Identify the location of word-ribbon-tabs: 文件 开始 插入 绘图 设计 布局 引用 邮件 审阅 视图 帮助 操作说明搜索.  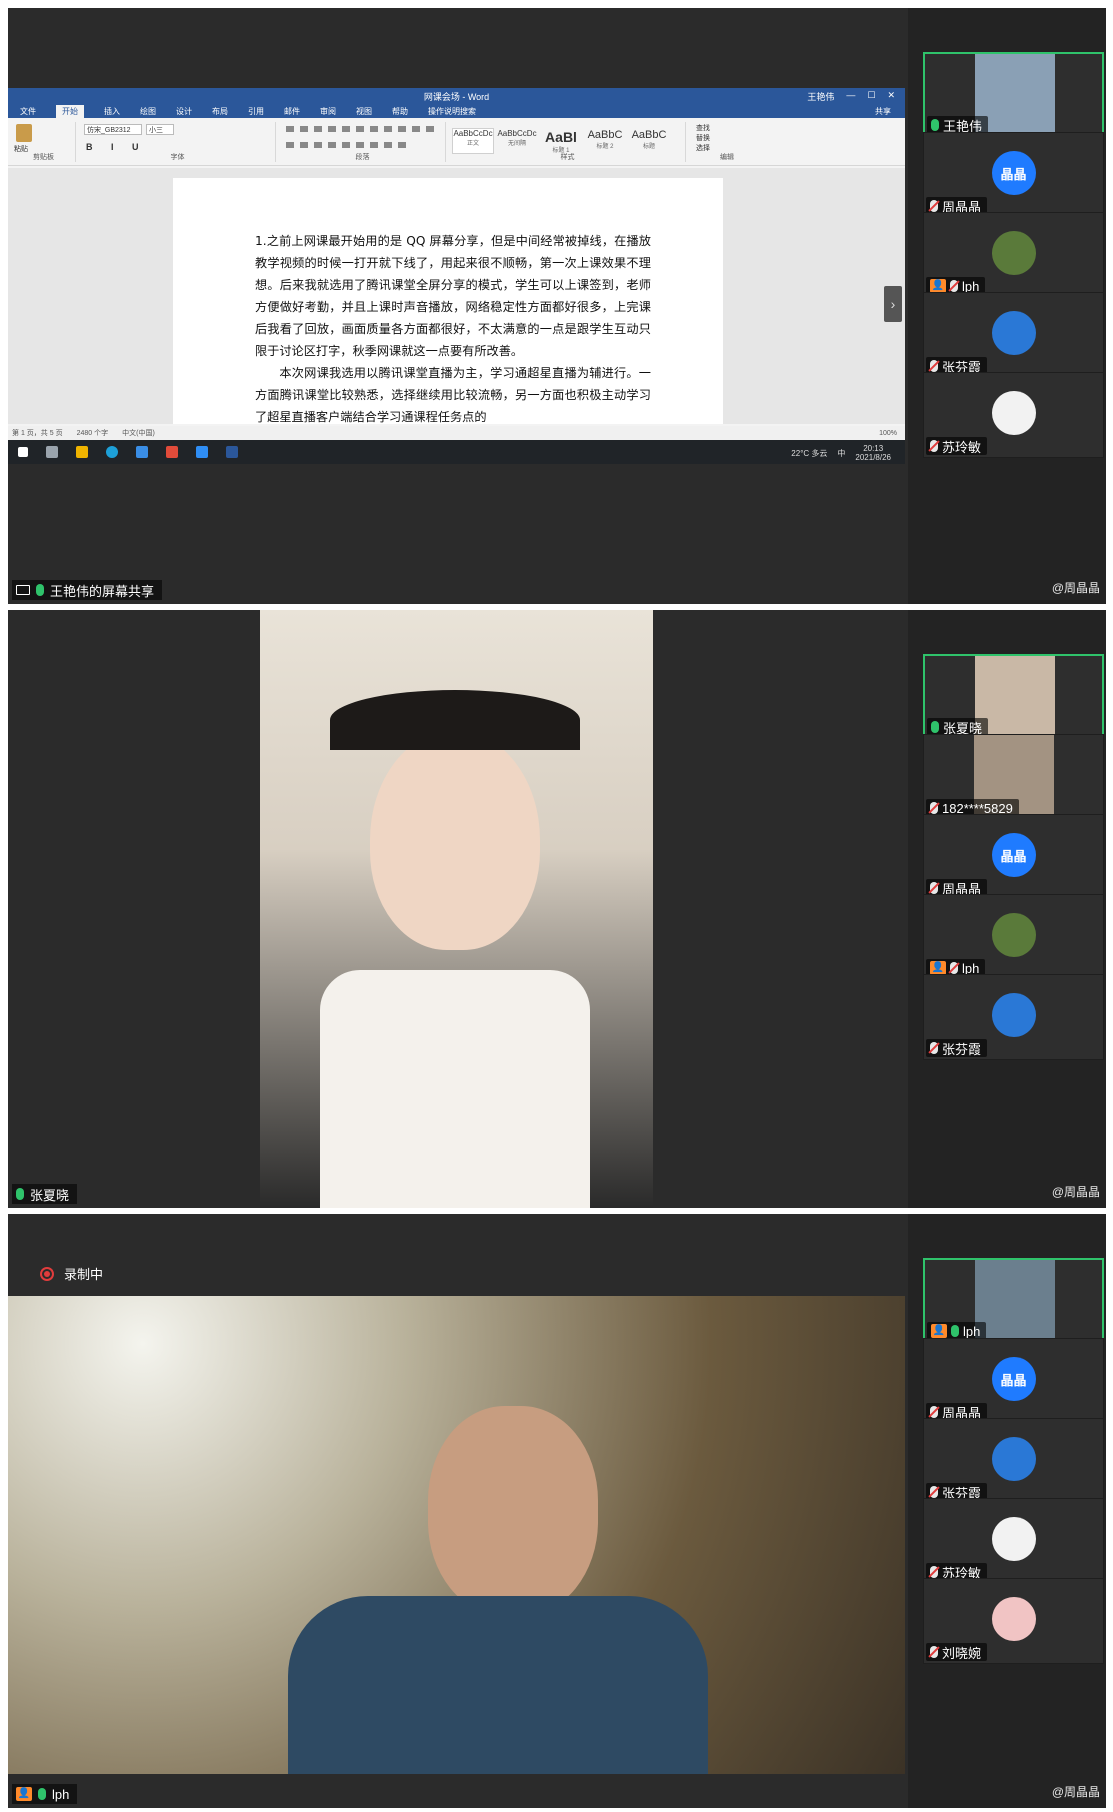
(456, 111).